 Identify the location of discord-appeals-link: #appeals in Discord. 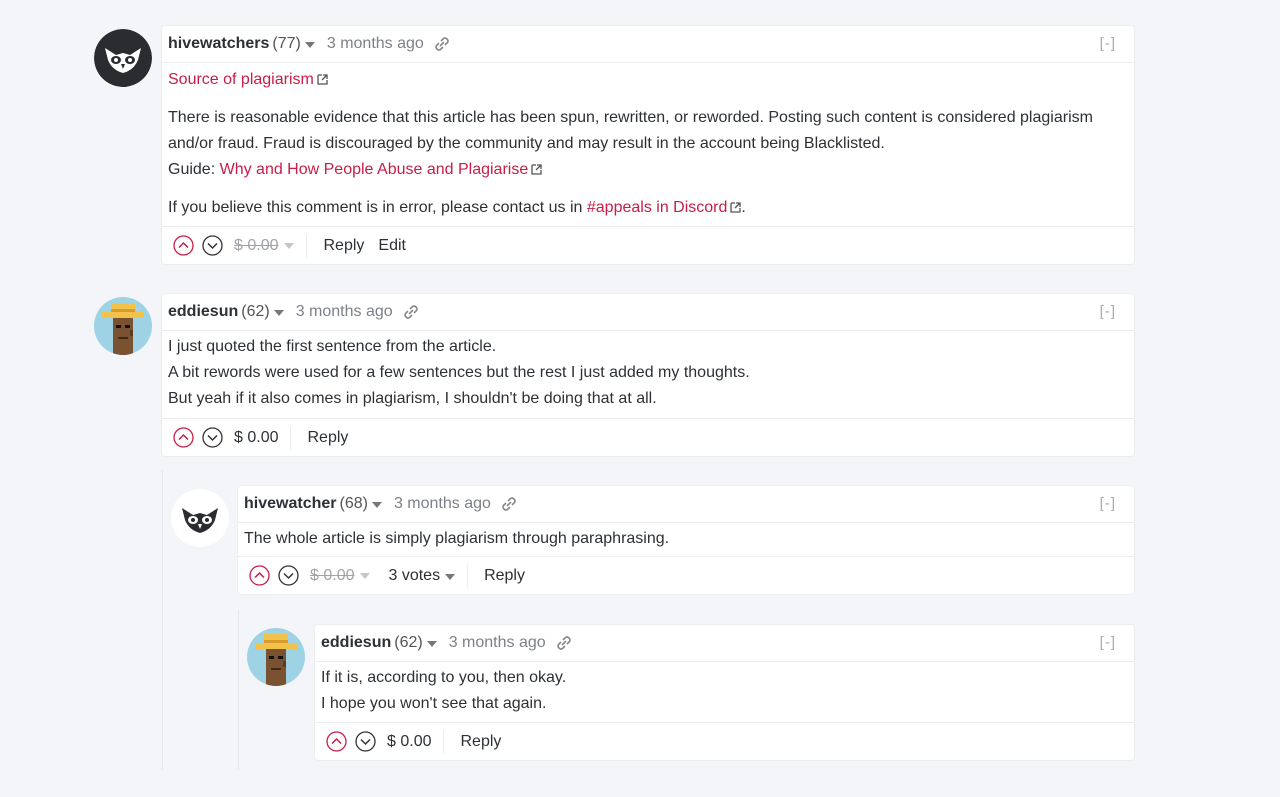
(657, 207).